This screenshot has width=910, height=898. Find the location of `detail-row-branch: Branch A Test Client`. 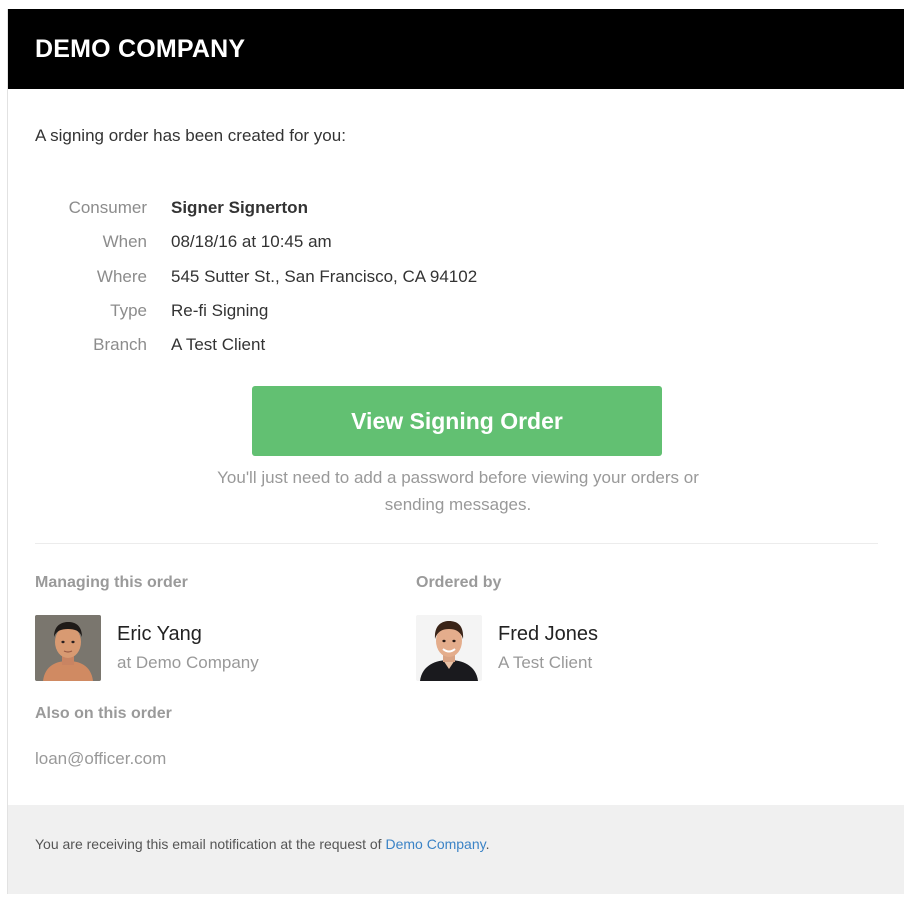

detail-row-branch: Branch A Test Client is located at coordinates (256, 345).